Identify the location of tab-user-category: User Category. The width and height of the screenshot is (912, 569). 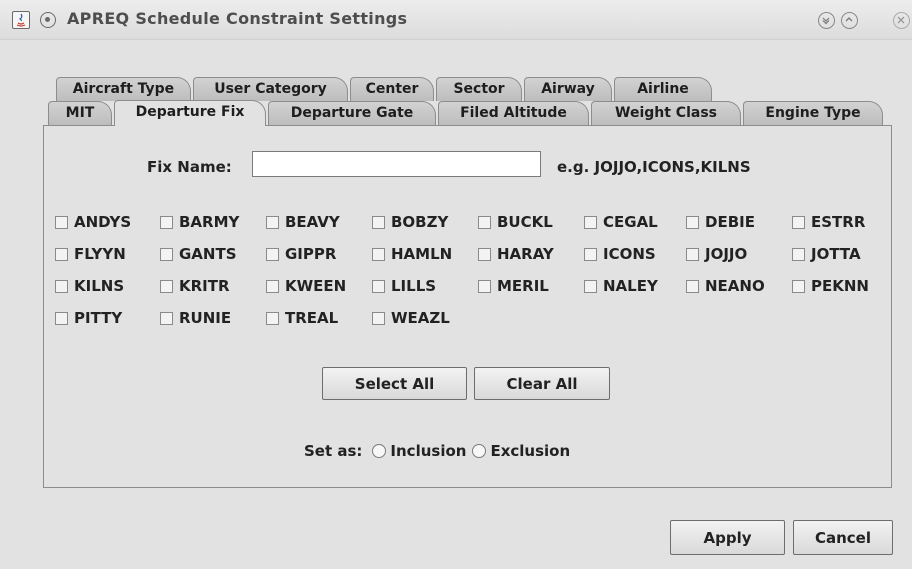
(270, 89).